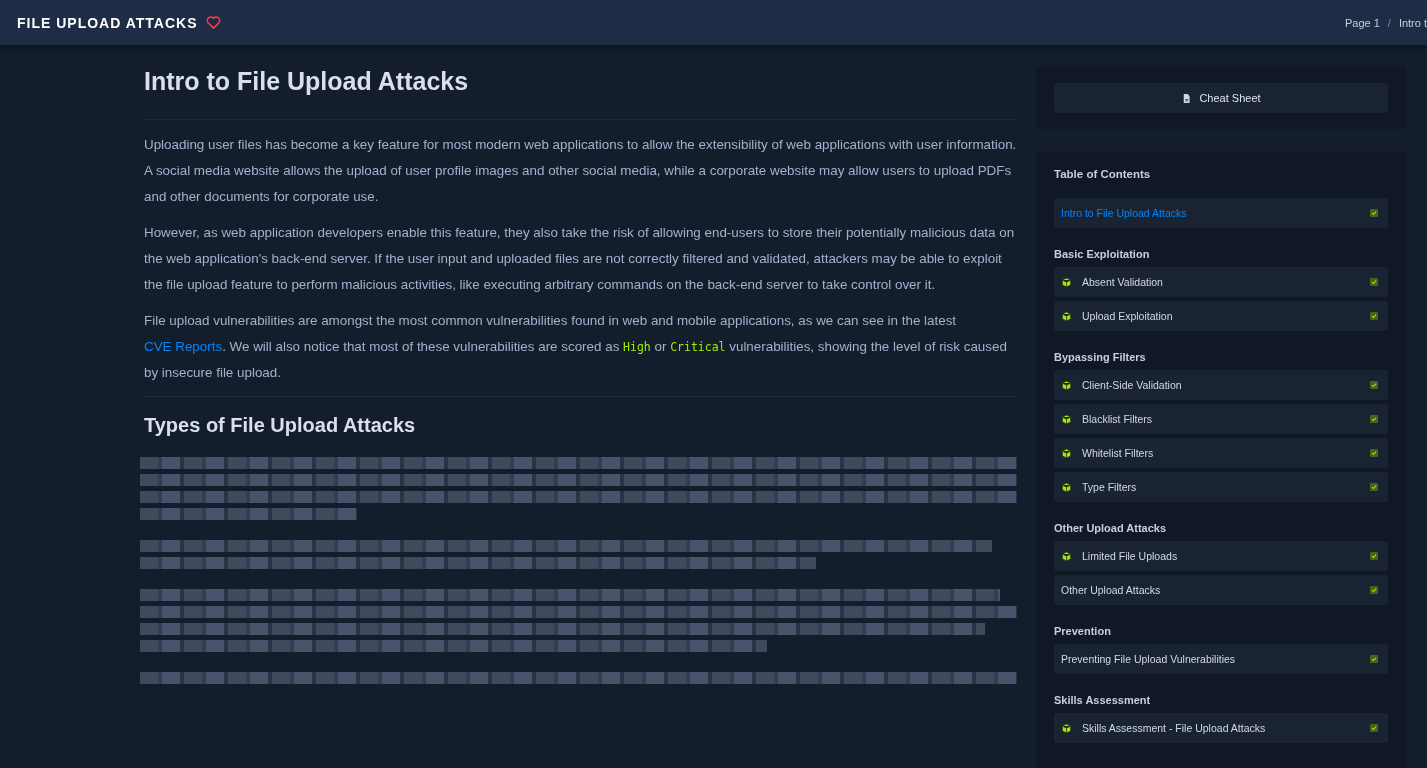 This screenshot has width=1427, height=768. Describe the element at coordinates (1362, 22) in the screenshot. I see `breadcrumb-link: Page 1` at that location.